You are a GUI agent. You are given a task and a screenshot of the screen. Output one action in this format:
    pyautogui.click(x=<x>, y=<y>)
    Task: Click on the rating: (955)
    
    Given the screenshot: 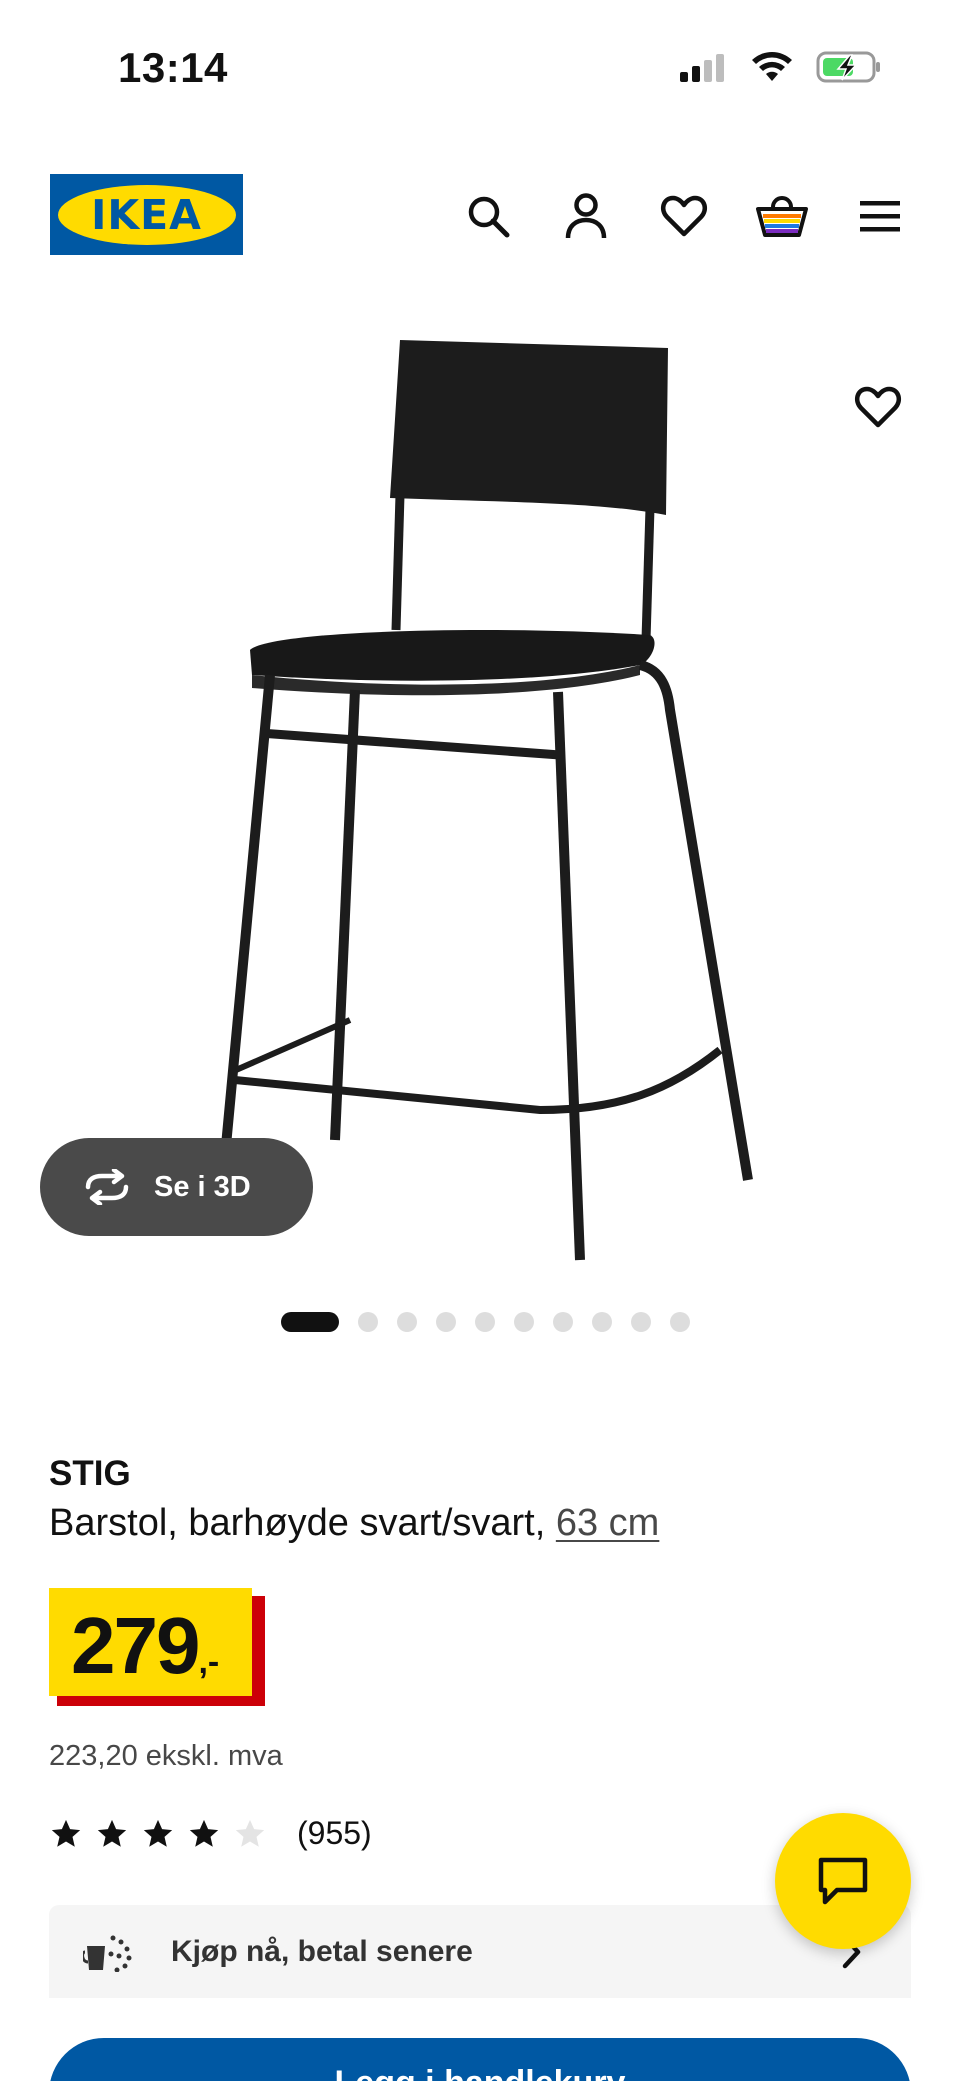 What is the action you would take?
    pyautogui.click(x=210, y=1833)
    